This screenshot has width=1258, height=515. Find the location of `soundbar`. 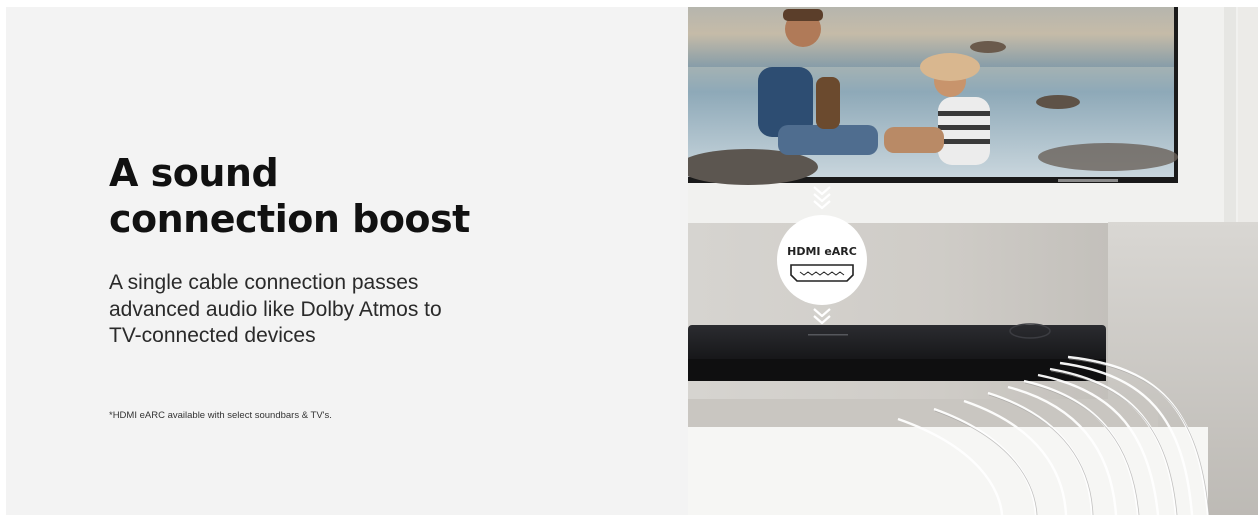

soundbar is located at coordinates (897, 352).